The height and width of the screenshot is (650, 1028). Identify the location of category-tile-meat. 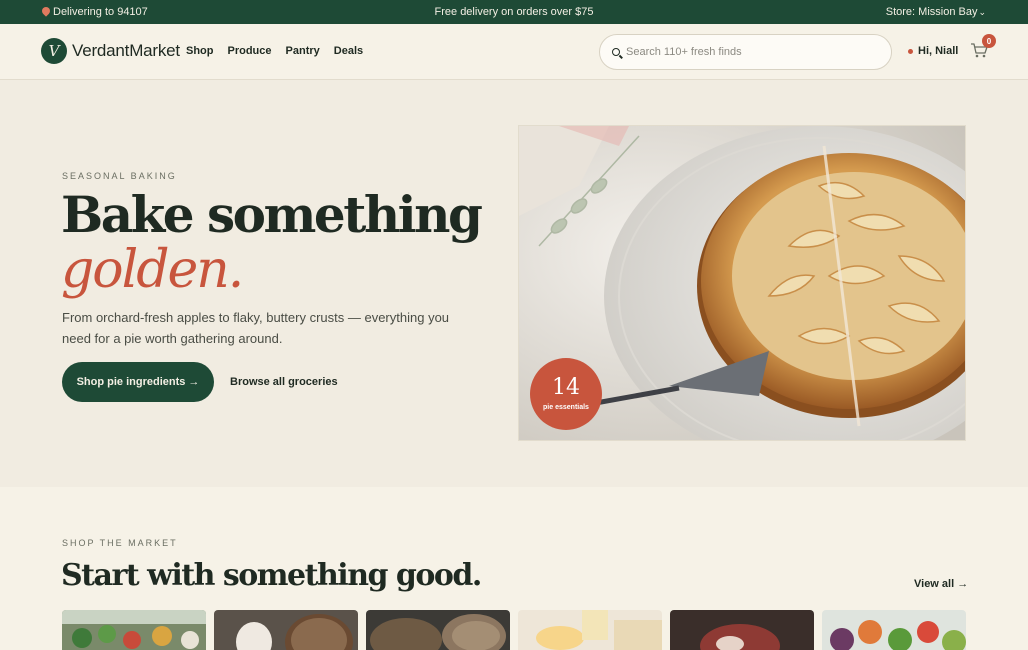
(742, 630).